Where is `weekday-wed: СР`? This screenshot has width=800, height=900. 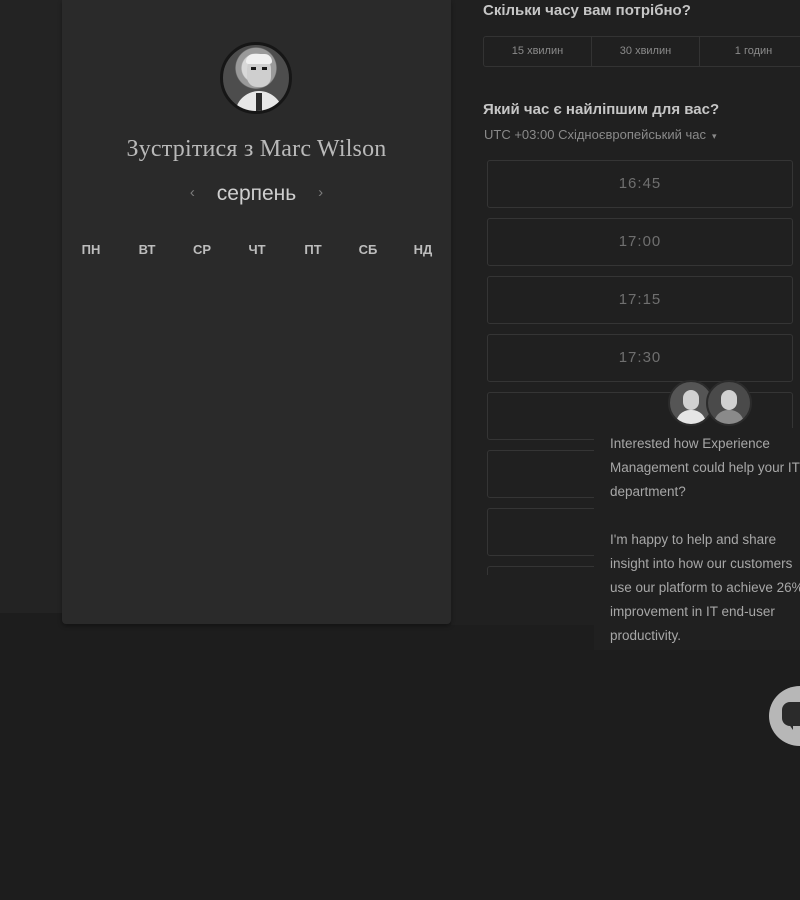
weekday-wed: СР is located at coordinates (202, 249).